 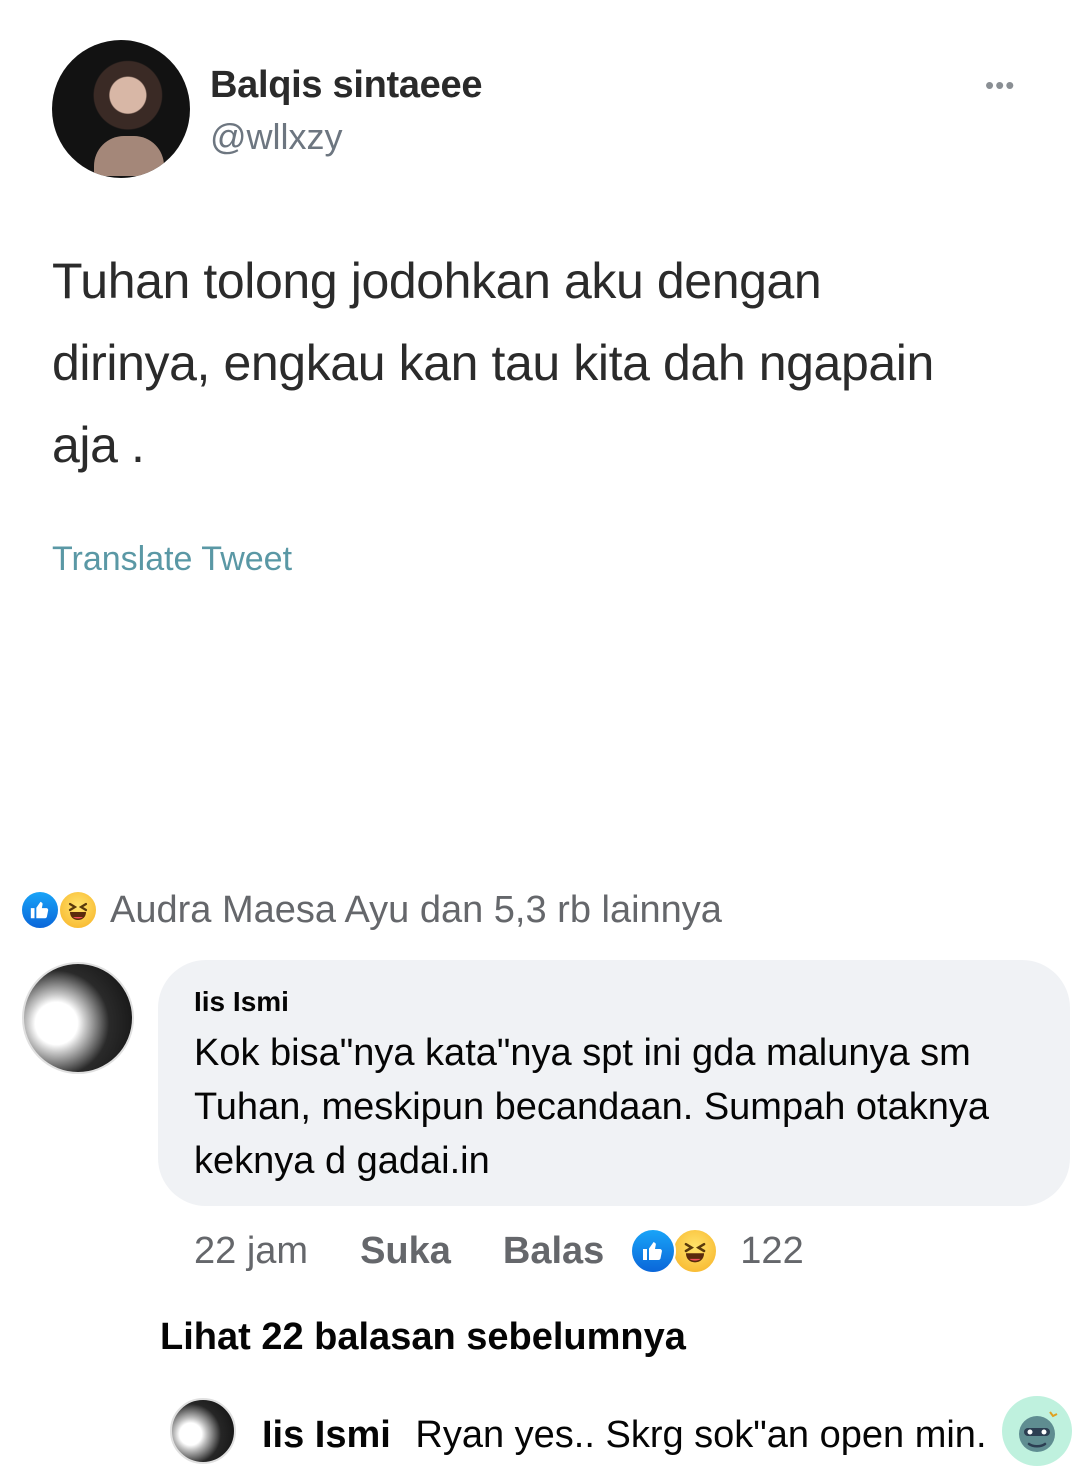 I want to click on comment-timestamp: 22 jam, so click(x=251, y=1251).